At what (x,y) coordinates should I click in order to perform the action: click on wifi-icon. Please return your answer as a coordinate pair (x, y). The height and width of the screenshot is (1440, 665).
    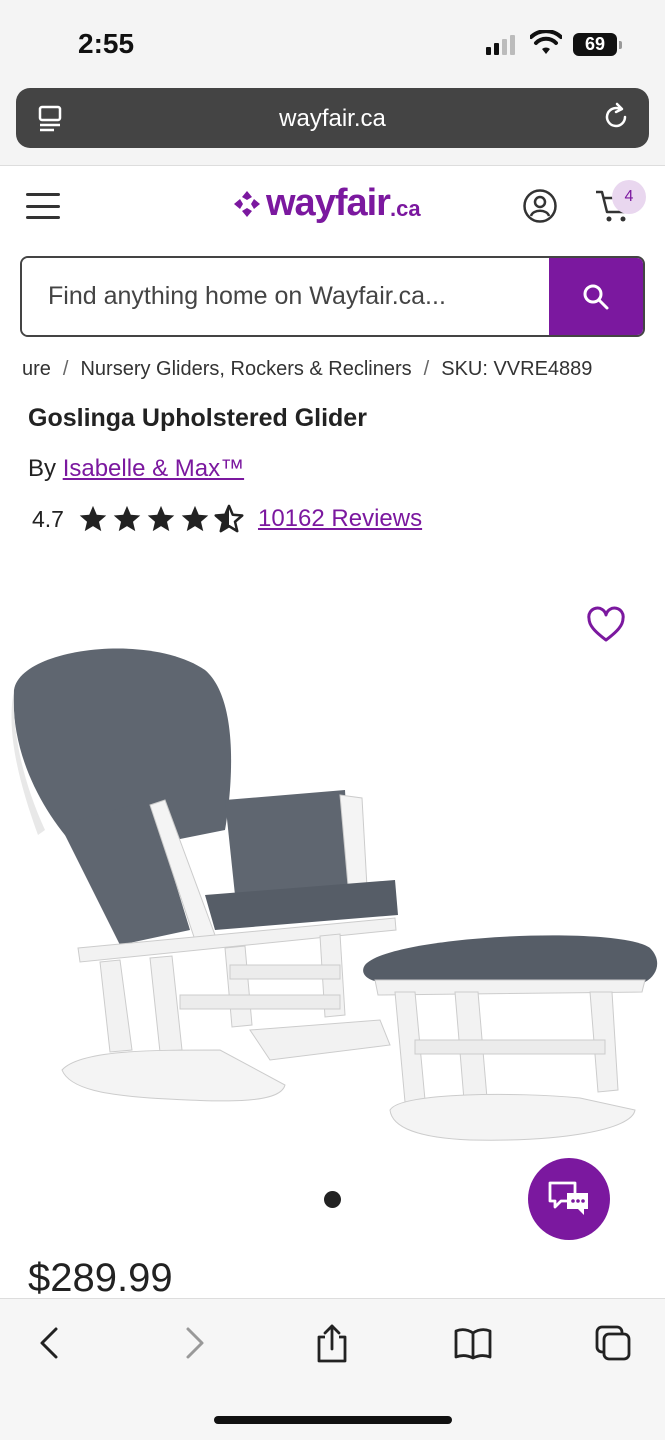
    Looking at the image, I should click on (546, 42).